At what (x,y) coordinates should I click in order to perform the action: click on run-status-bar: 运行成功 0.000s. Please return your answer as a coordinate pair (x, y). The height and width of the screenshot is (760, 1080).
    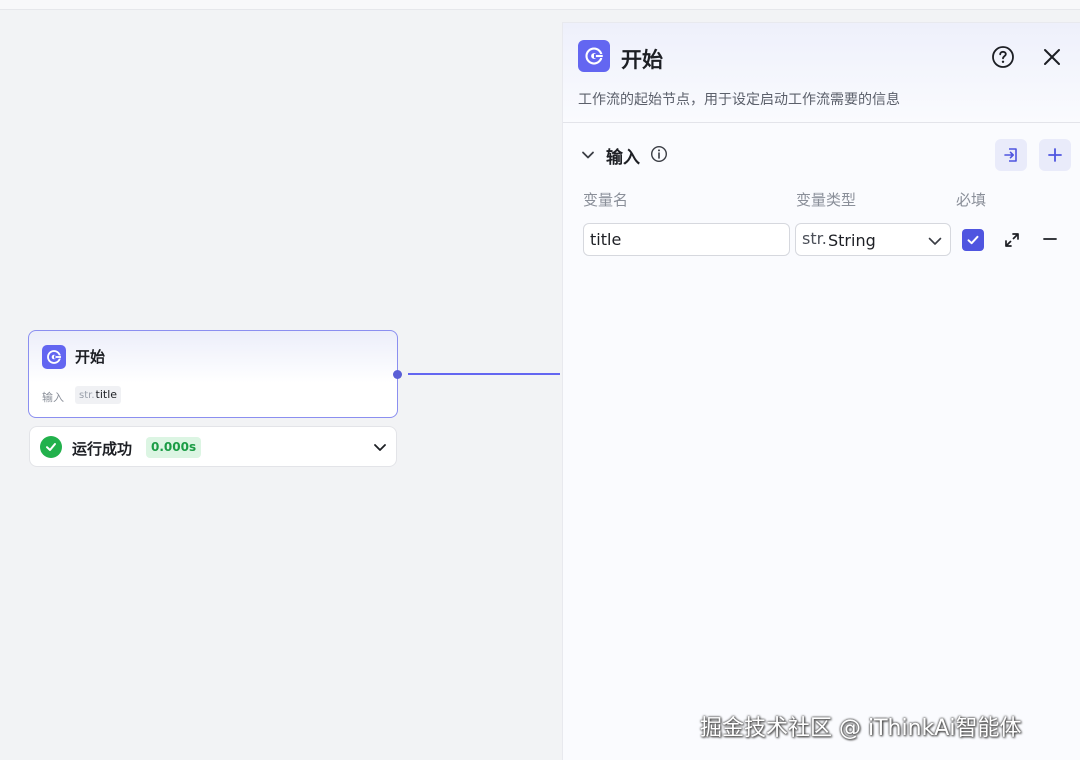
    Looking at the image, I should click on (213, 446).